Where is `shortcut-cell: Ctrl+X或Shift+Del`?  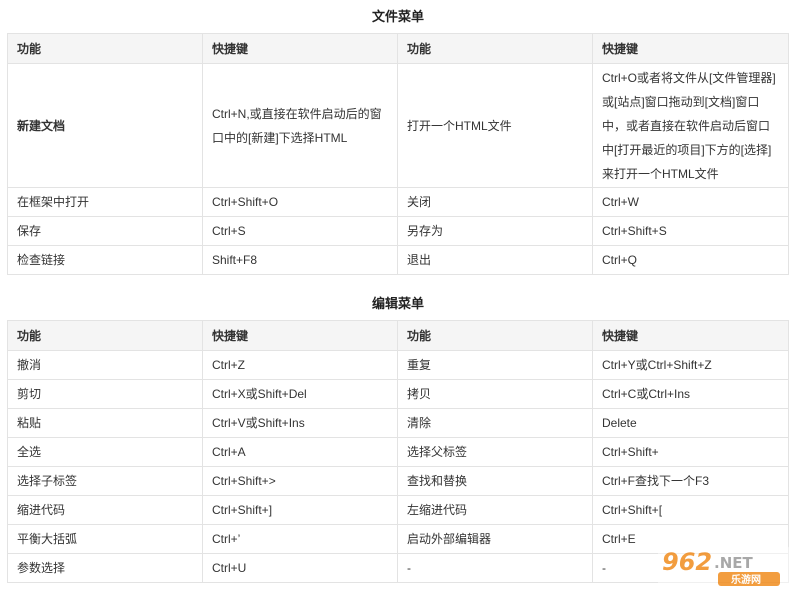 shortcut-cell: Ctrl+X或Shift+Del is located at coordinates (300, 394).